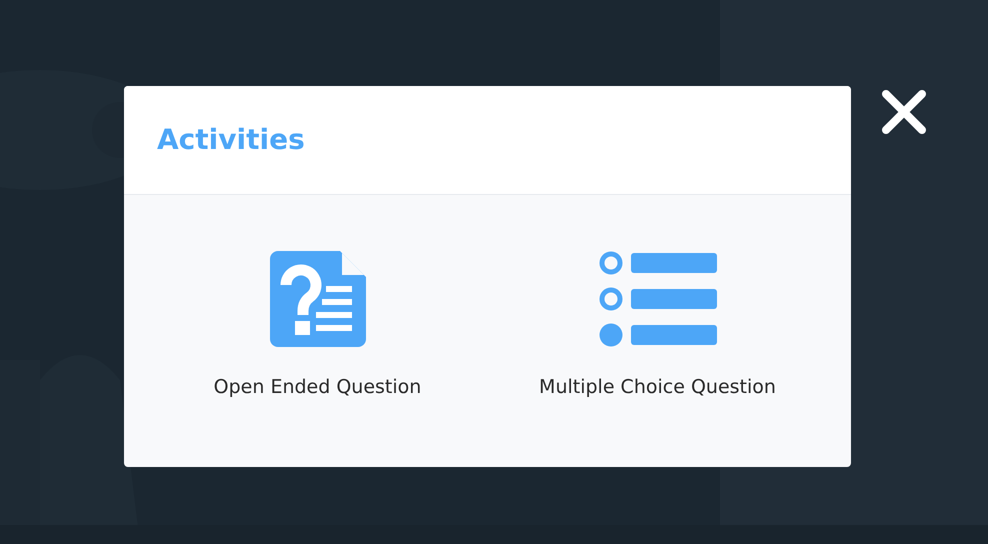 Image resolution: width=988 pixels, height=544 pixels. What do you see at coordinates (904, 112) in the screenshot?
I see `close-icon` at bounding box center [904, 112].